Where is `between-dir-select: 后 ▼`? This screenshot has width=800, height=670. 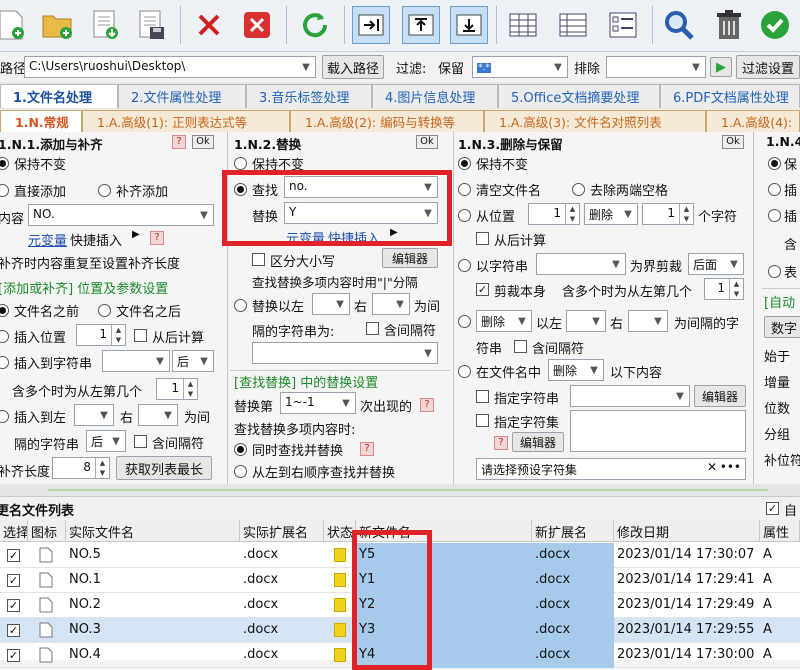 between-dir-select: 后 ▼ is located at coordinates (106, 441).